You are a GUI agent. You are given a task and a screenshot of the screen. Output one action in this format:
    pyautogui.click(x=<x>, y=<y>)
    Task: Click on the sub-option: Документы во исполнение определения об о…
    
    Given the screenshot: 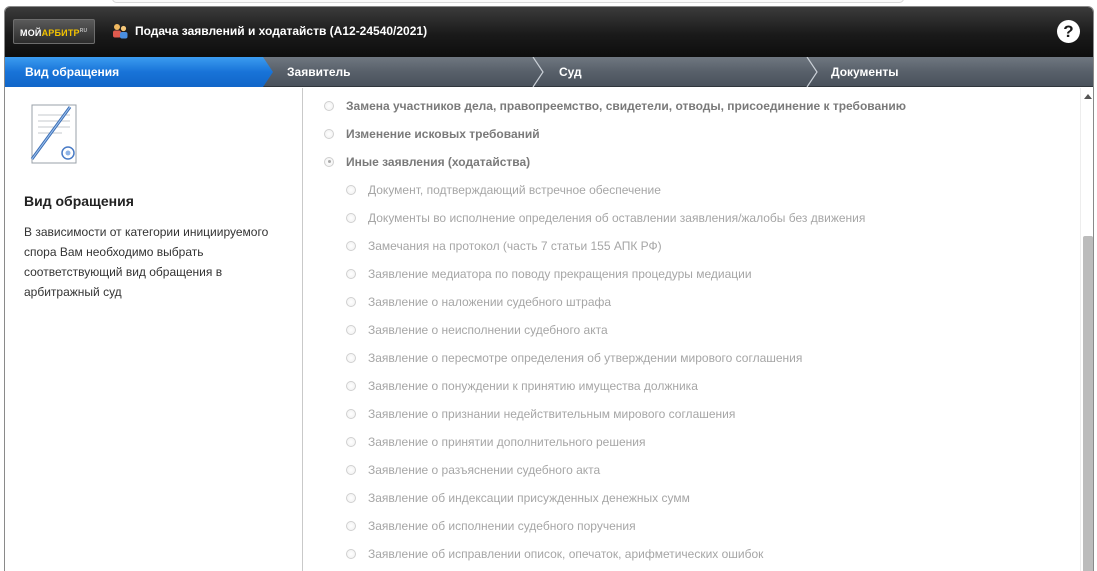 What is the action you would take?
    pyautogui.click(x=605, y=218)
    